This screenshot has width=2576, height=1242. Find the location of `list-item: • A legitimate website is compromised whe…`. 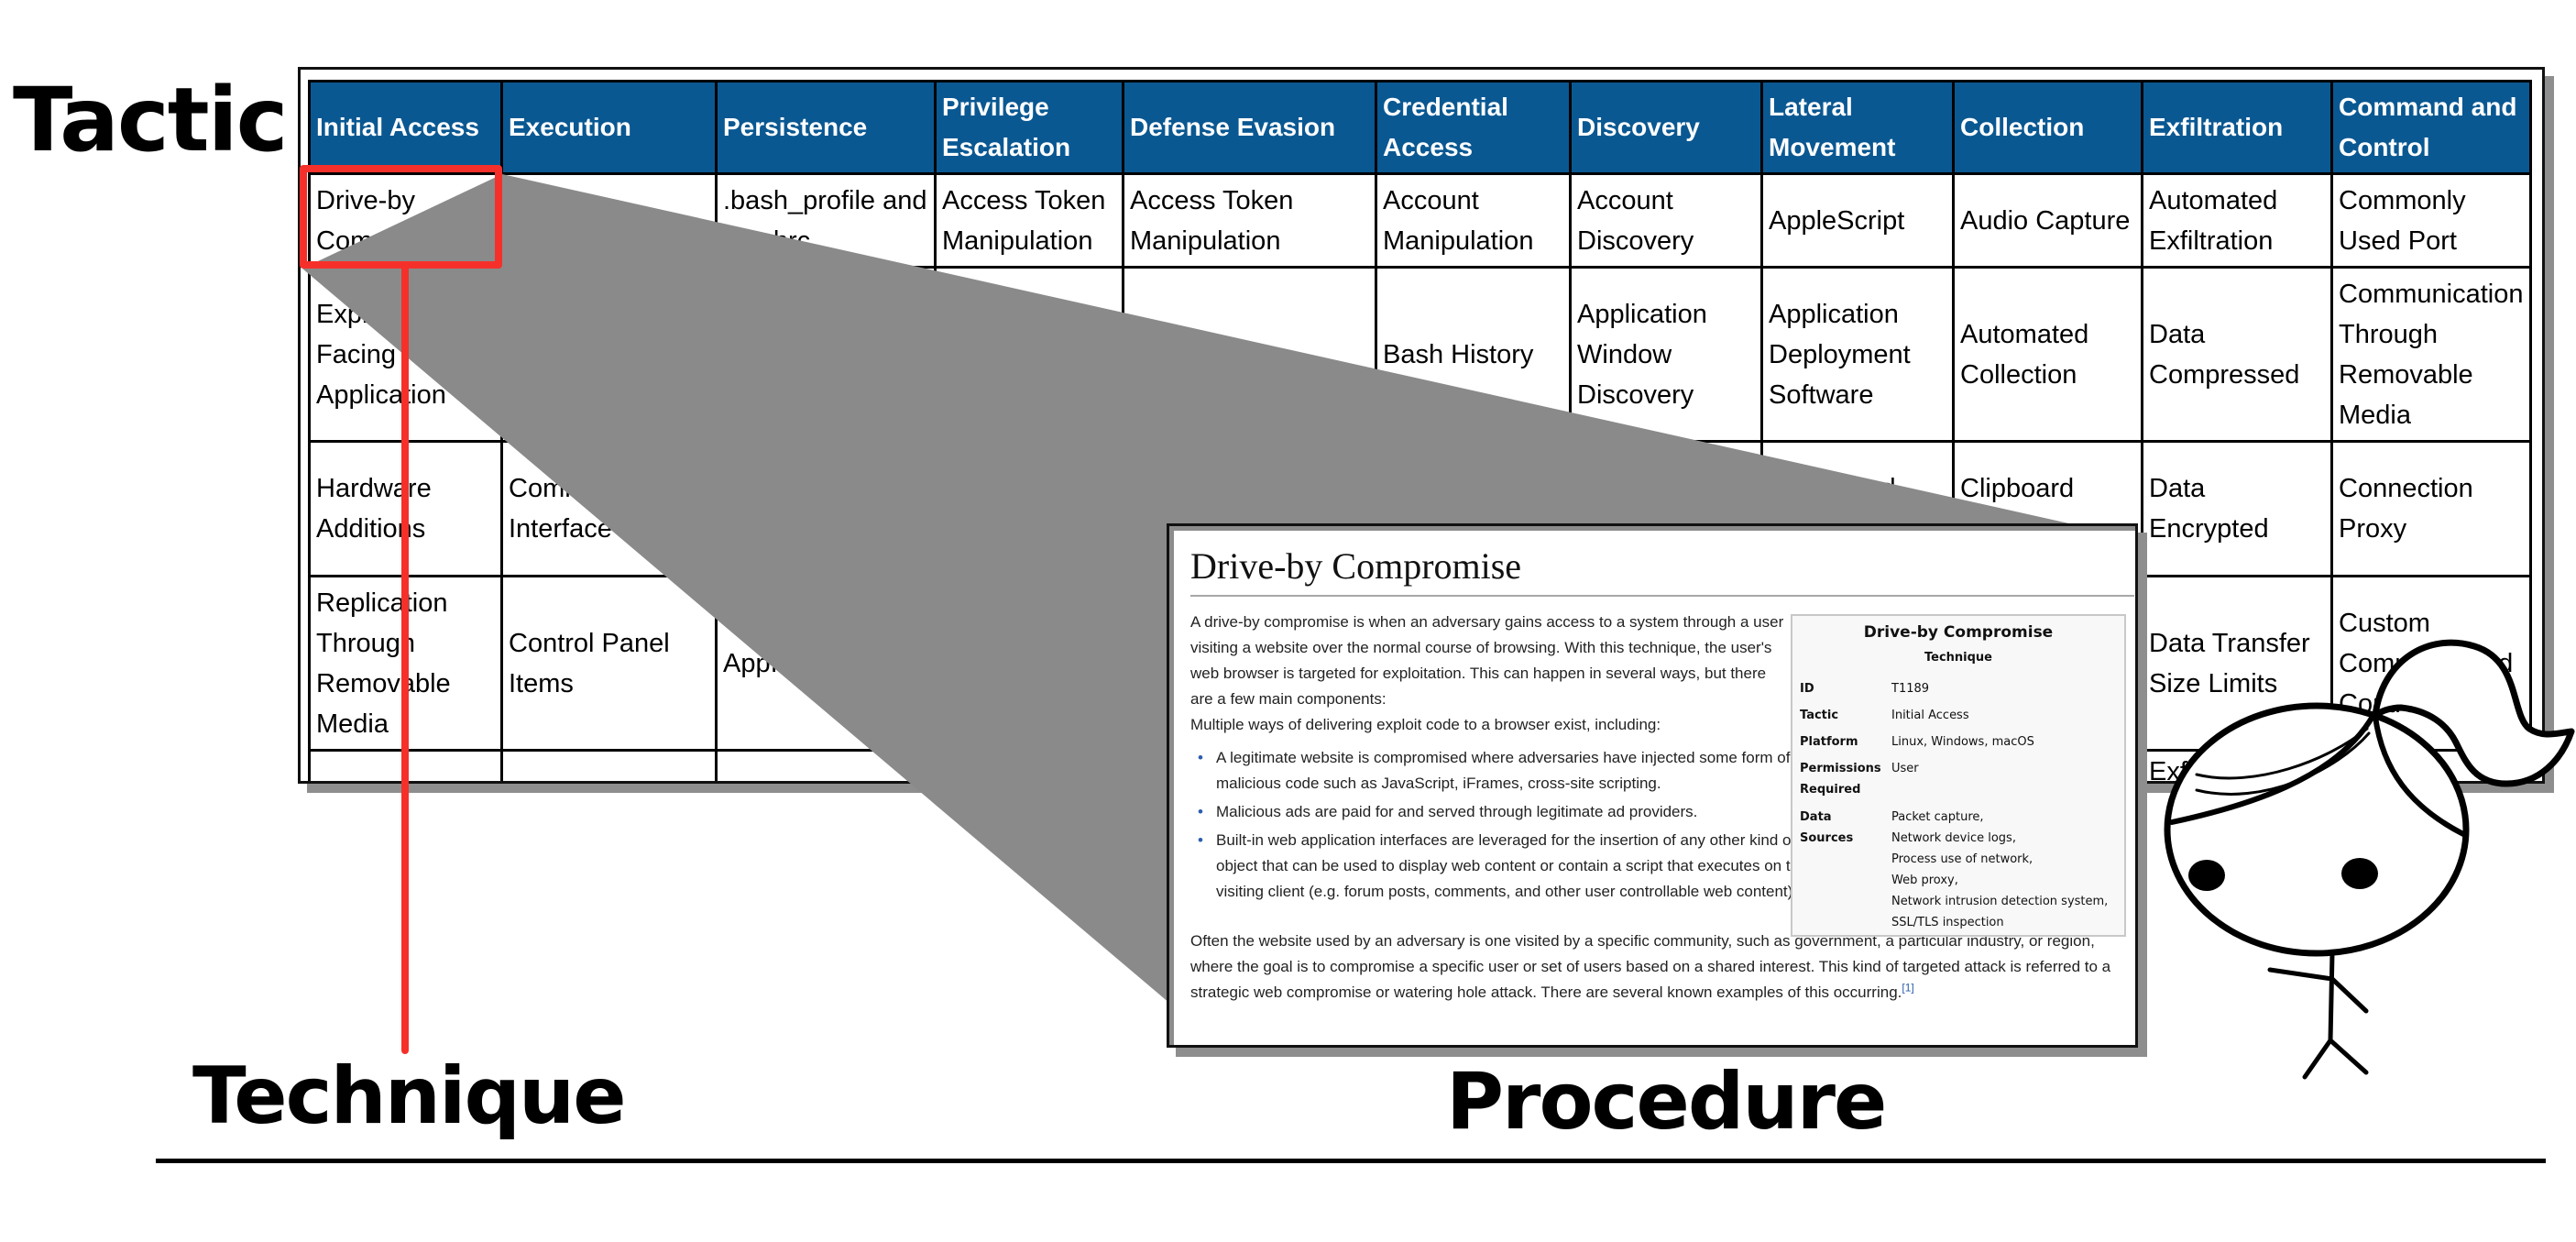

list-item: • A legitimate website is compromised whe… is located at coordinates (1505, 771).